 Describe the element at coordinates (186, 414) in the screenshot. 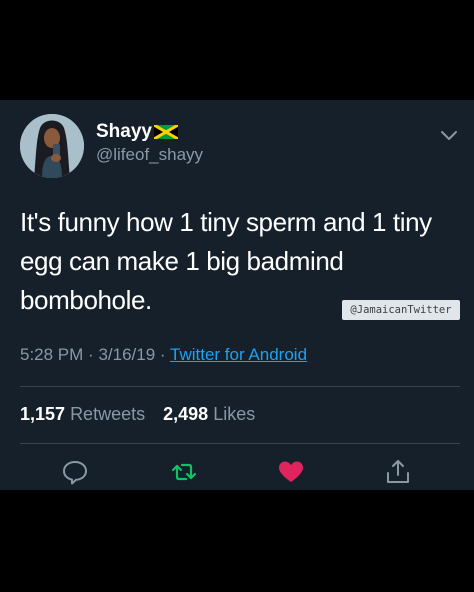

I see `likes-count: 2,498` at that location.